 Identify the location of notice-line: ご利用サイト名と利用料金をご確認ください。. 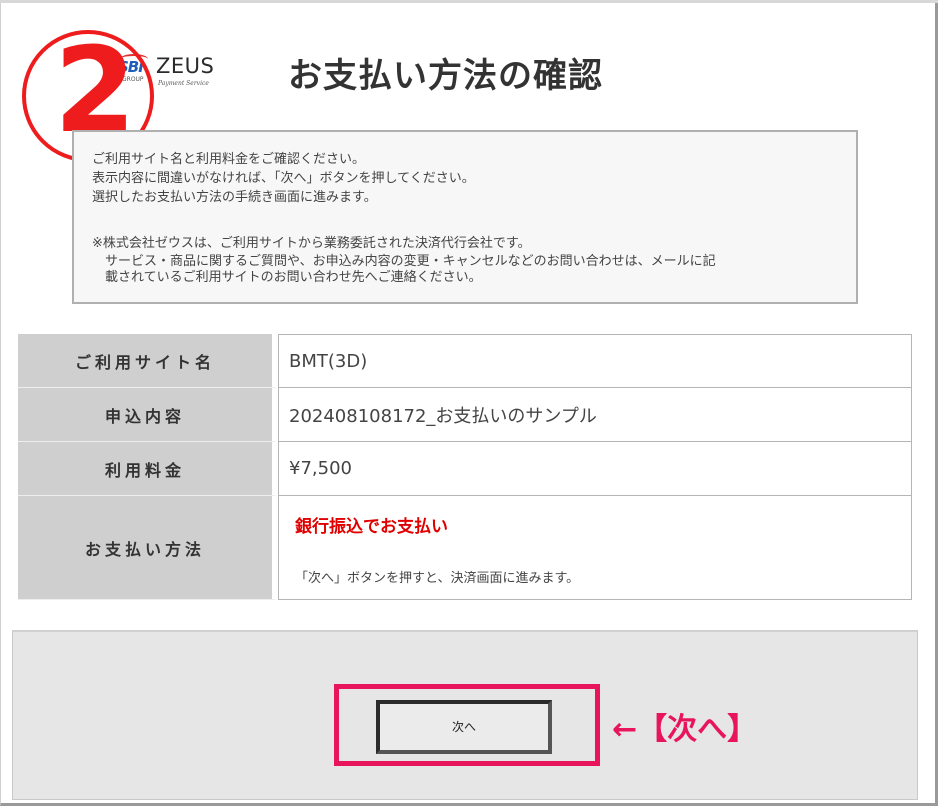
(229, 159).